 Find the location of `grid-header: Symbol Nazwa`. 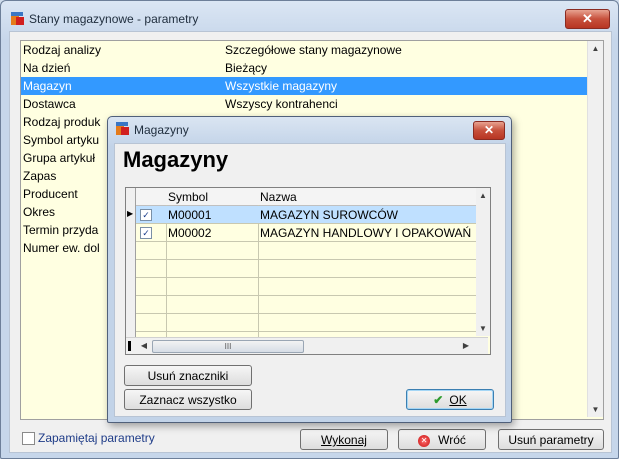

grid-header: Symbol Nazwa is located at coordinates (301, 197).